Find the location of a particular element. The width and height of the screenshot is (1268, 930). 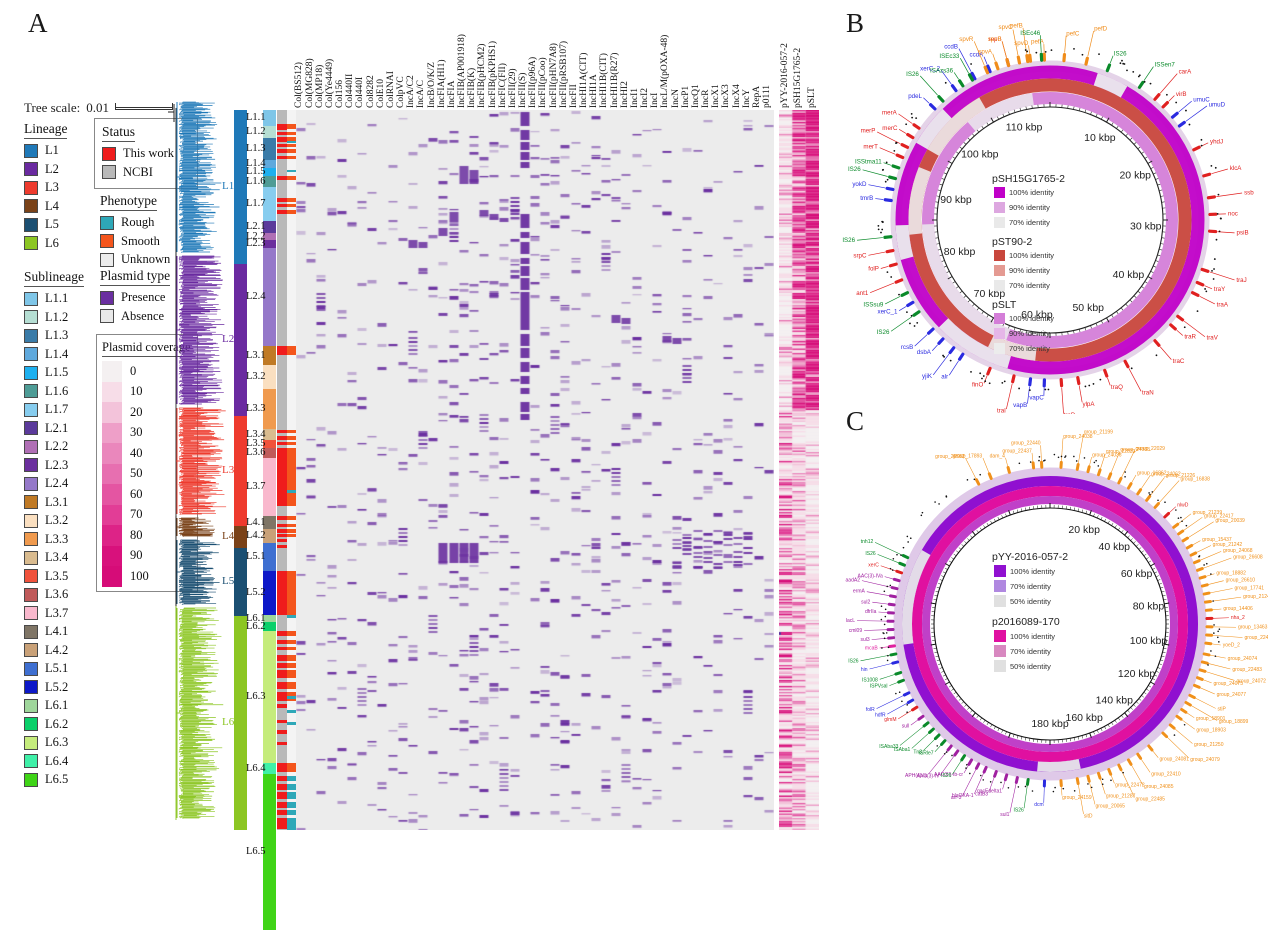

panel-c-gene-label: AAC(3)-IVa is located at coordinates (870, 576).